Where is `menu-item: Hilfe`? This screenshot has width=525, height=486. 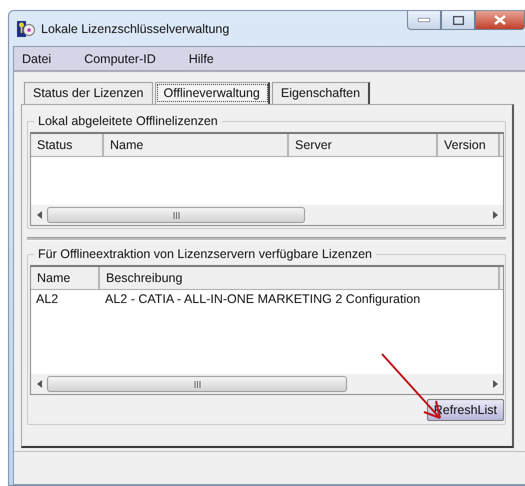 menu-item: Hilfe is located at coordinates (207, 59).